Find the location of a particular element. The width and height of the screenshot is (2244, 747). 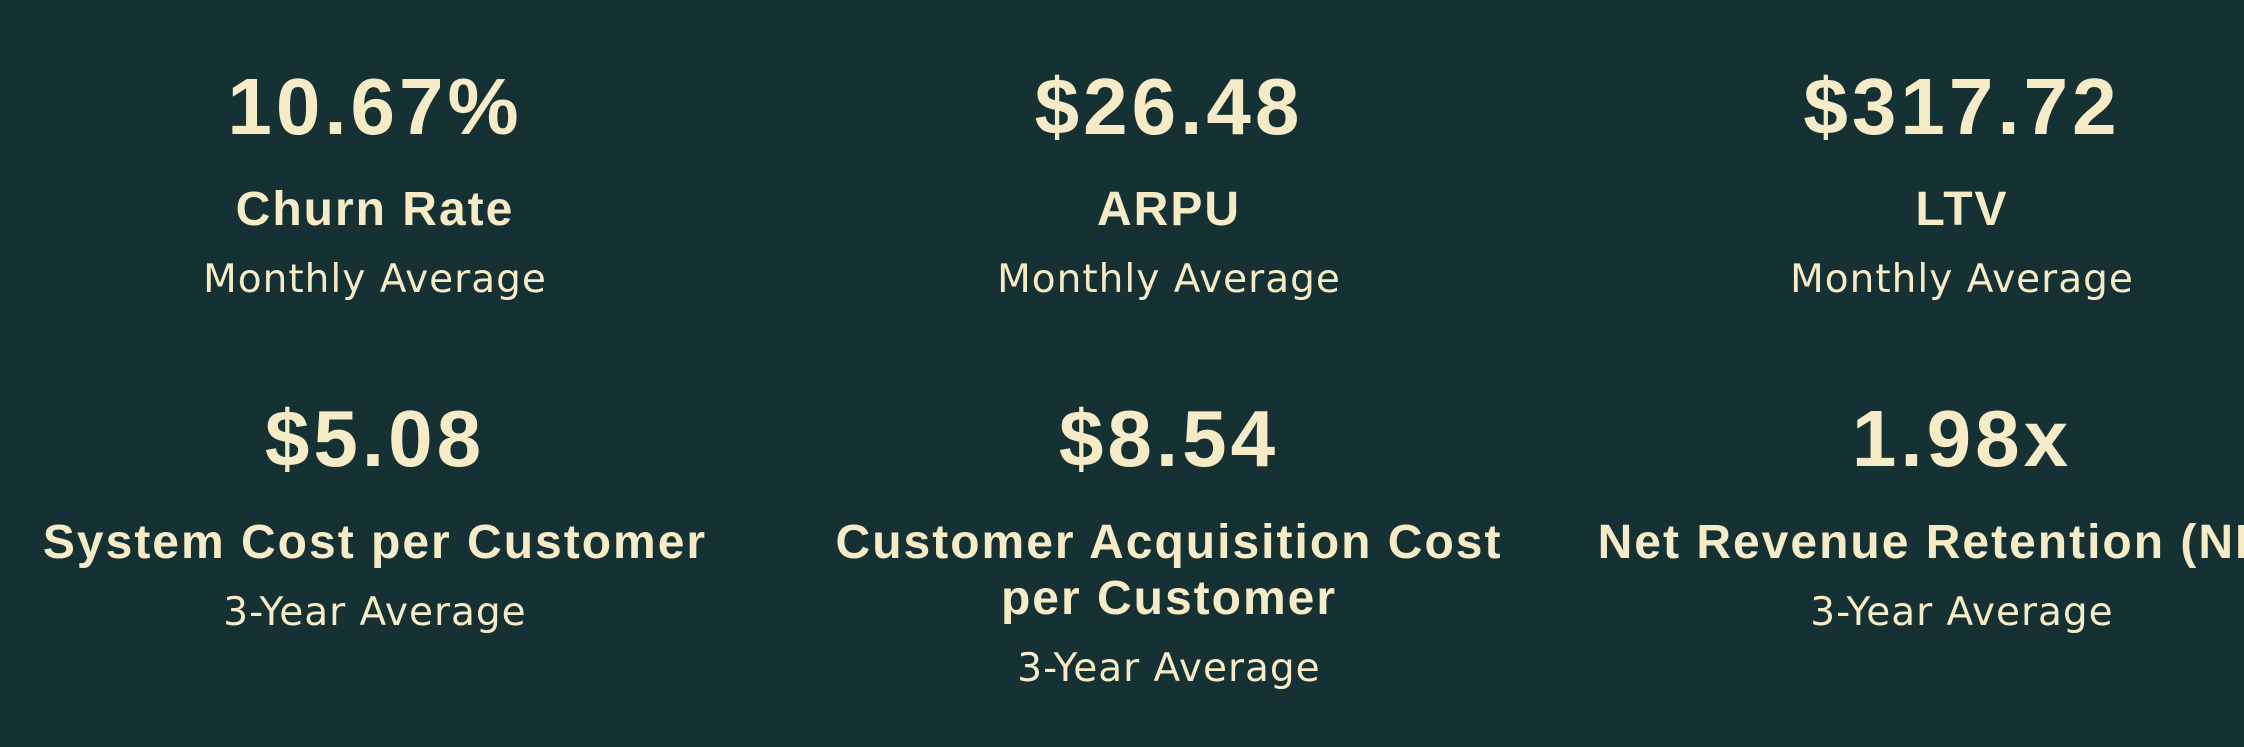

metric-label: Churn Rate is located at coordinates (375, 209).